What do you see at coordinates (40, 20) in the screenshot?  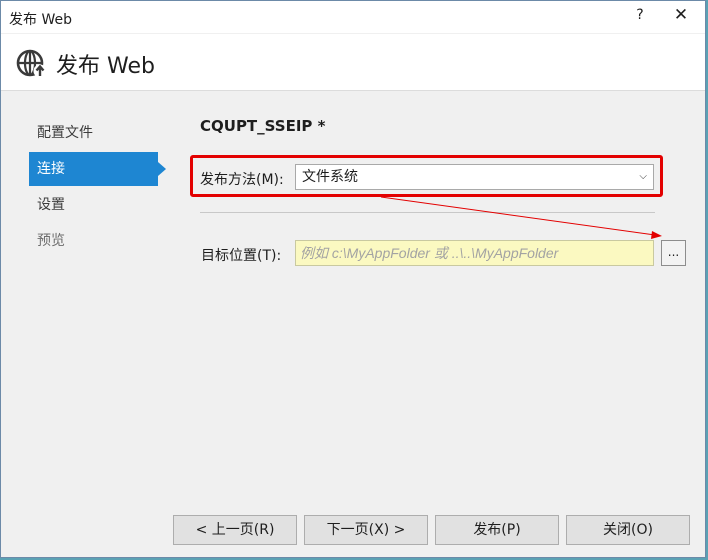 I see `window-title: 发布 Web` at bounding box center [40, 20].